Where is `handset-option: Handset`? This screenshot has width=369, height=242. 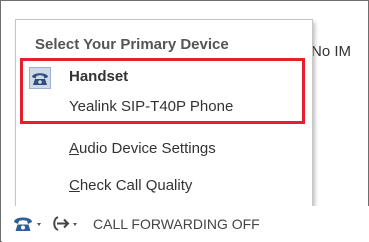 handset-option: Handset is located at coordinates (98, 76).